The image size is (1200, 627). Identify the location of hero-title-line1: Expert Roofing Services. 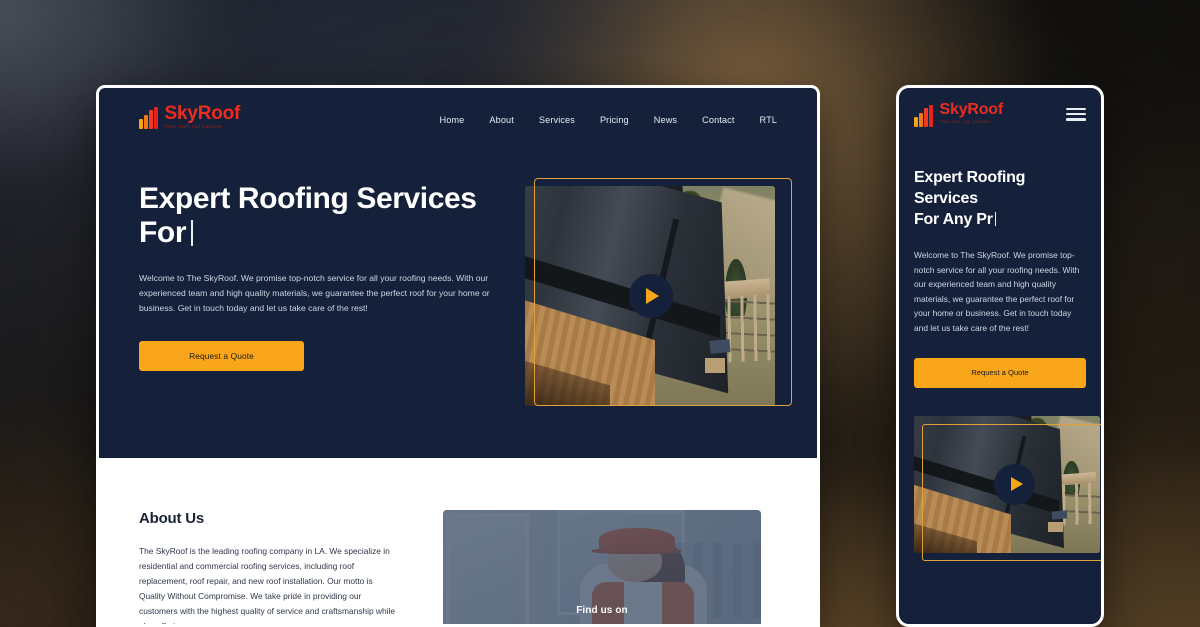
(308, 199).